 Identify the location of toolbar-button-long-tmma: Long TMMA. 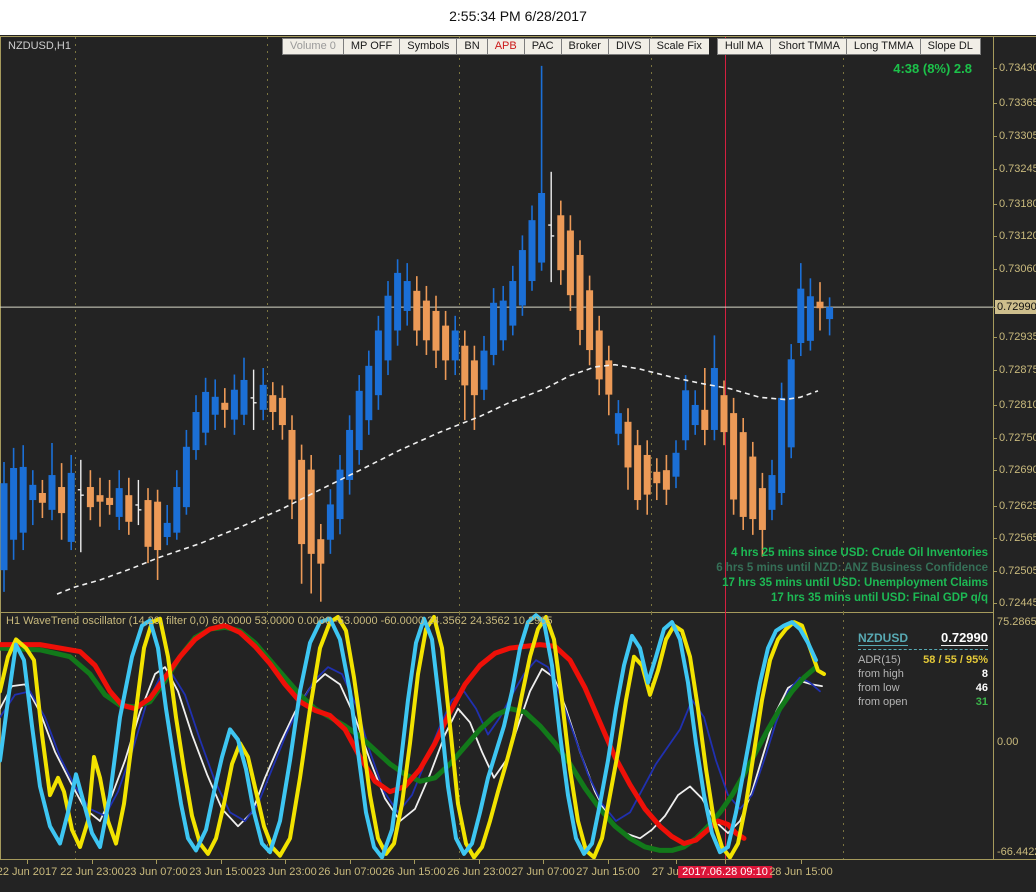
(883, 46).